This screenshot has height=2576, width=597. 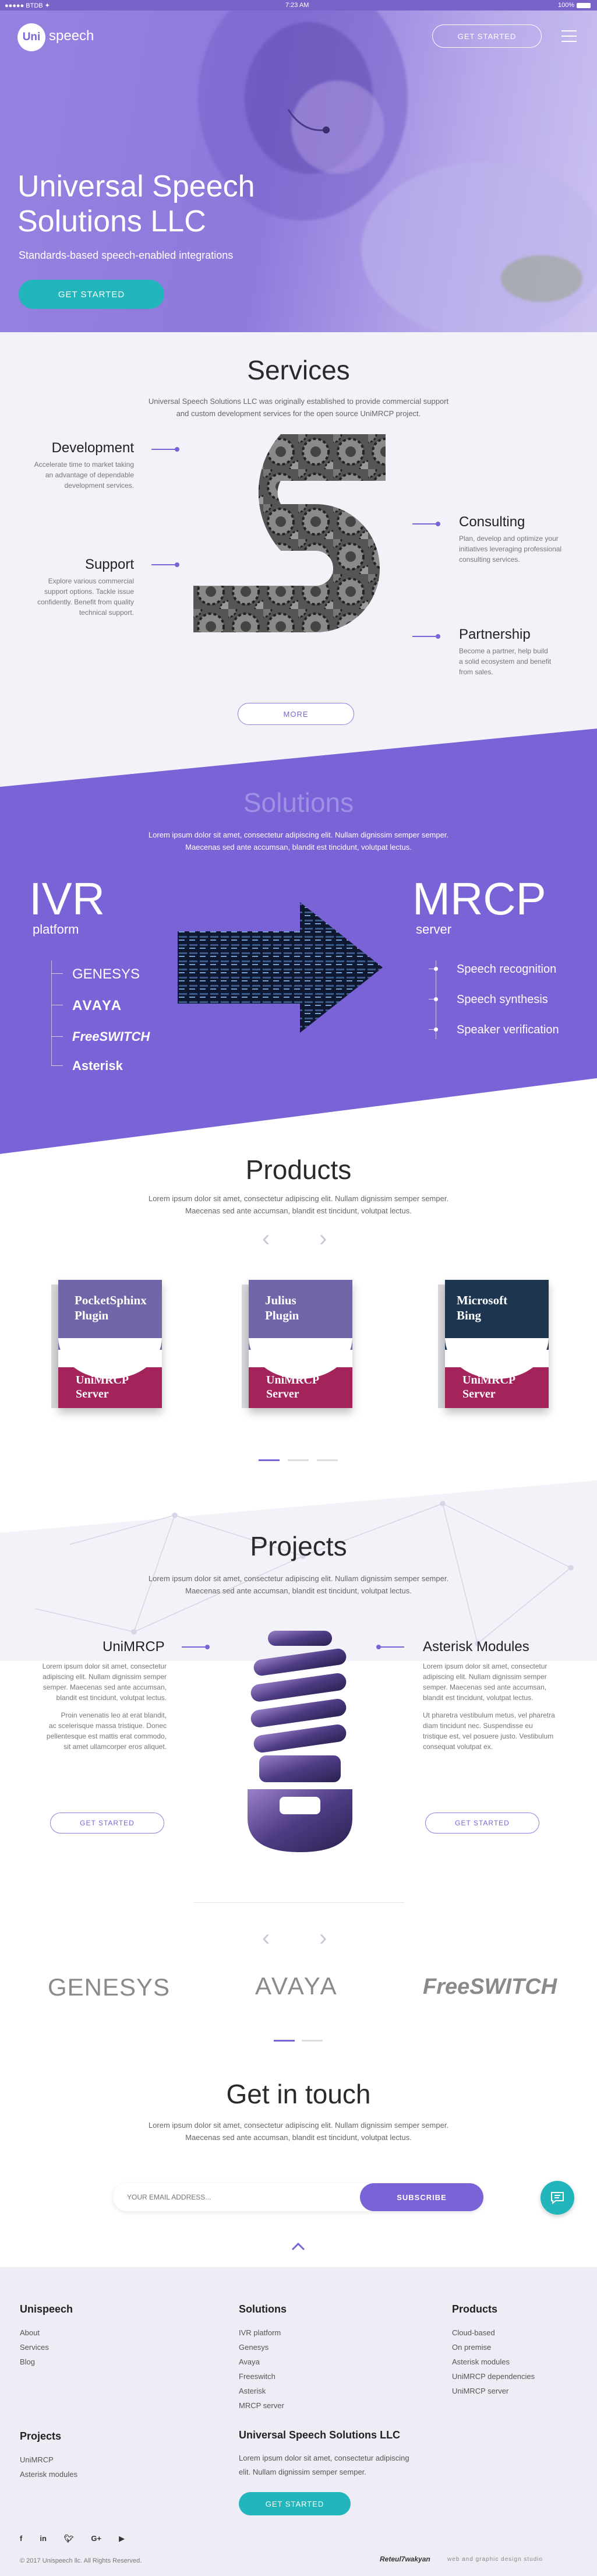 I want to click on twitter-icon: 🐦︎, so click(x=69, y=2538).